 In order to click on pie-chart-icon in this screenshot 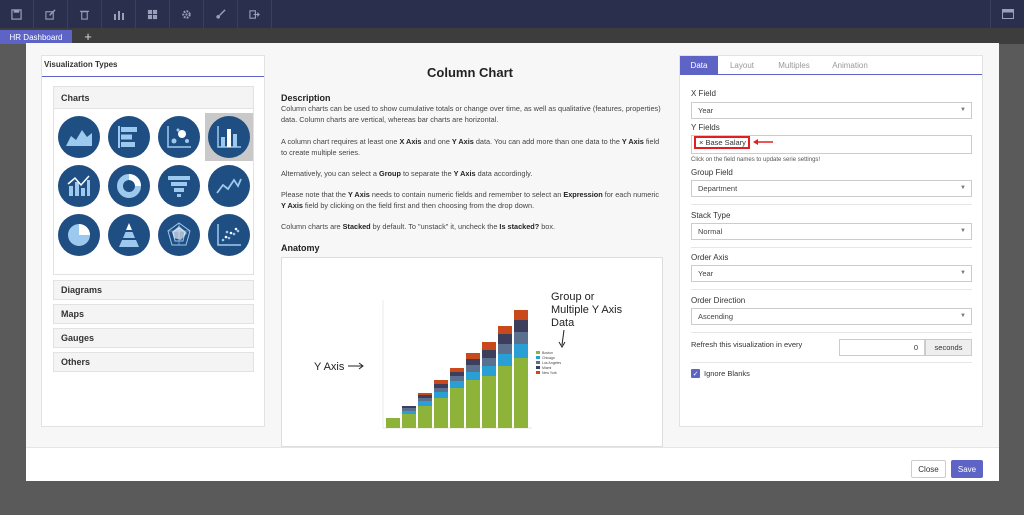, I will do `click(79, 235)`.